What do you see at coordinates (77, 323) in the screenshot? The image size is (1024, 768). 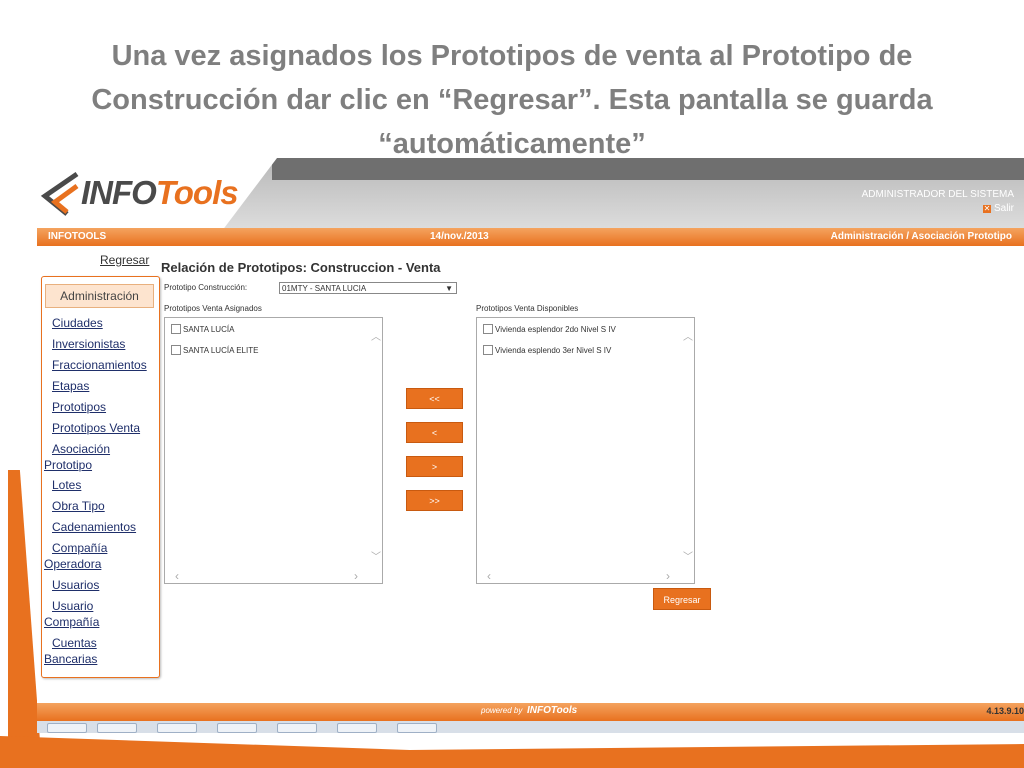 I see `sidebar-item-label: Ciudades` at bounding box center [77, 323].